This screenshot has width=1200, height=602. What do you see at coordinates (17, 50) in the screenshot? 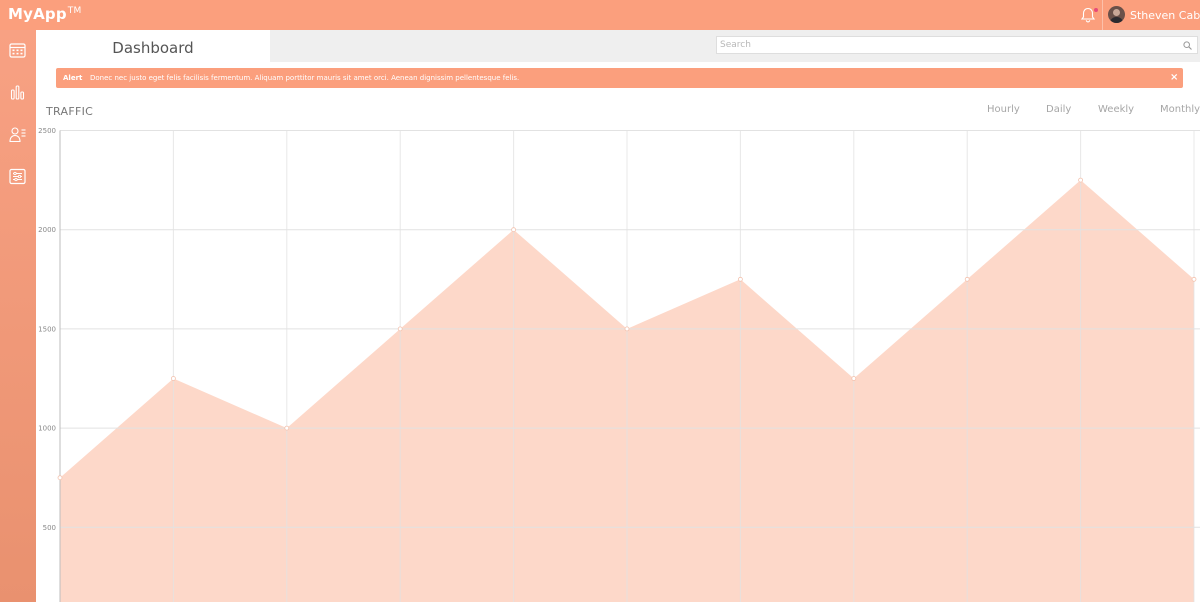
I see `calendar-icon` at bounding box center [17, 50].